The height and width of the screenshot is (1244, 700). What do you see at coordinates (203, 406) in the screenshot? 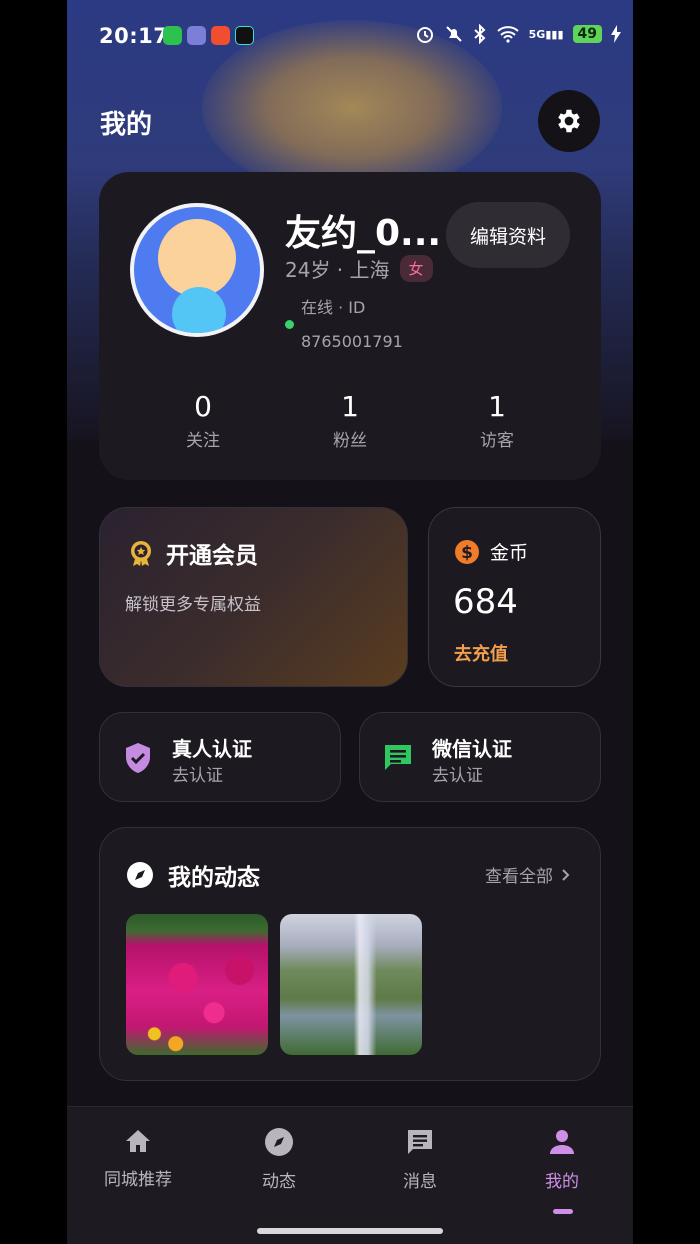
I see `stat-value: 0` at bounding box center [203, 406].